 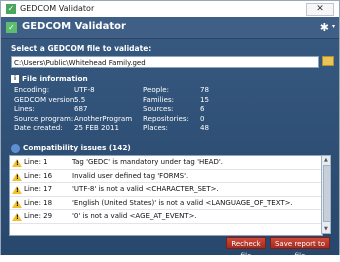 What do you see at coordinates (11, 27) in the screenshot?
I see `validator-check-icon: ✓` at bounding box center [11, 27].